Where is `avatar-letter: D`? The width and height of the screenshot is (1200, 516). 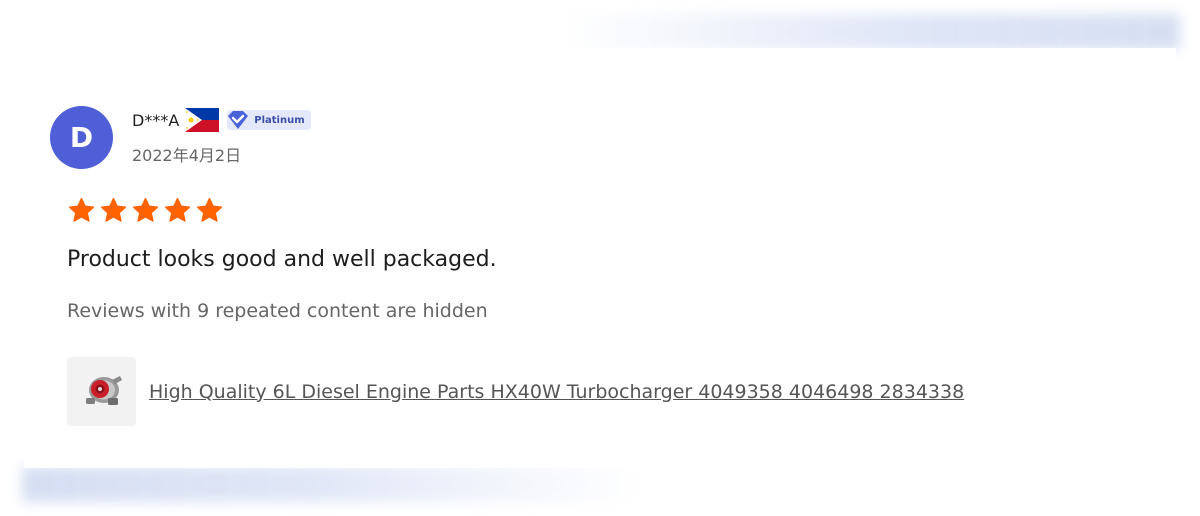
avatar-letter: D is located at coordinates (81, 137).